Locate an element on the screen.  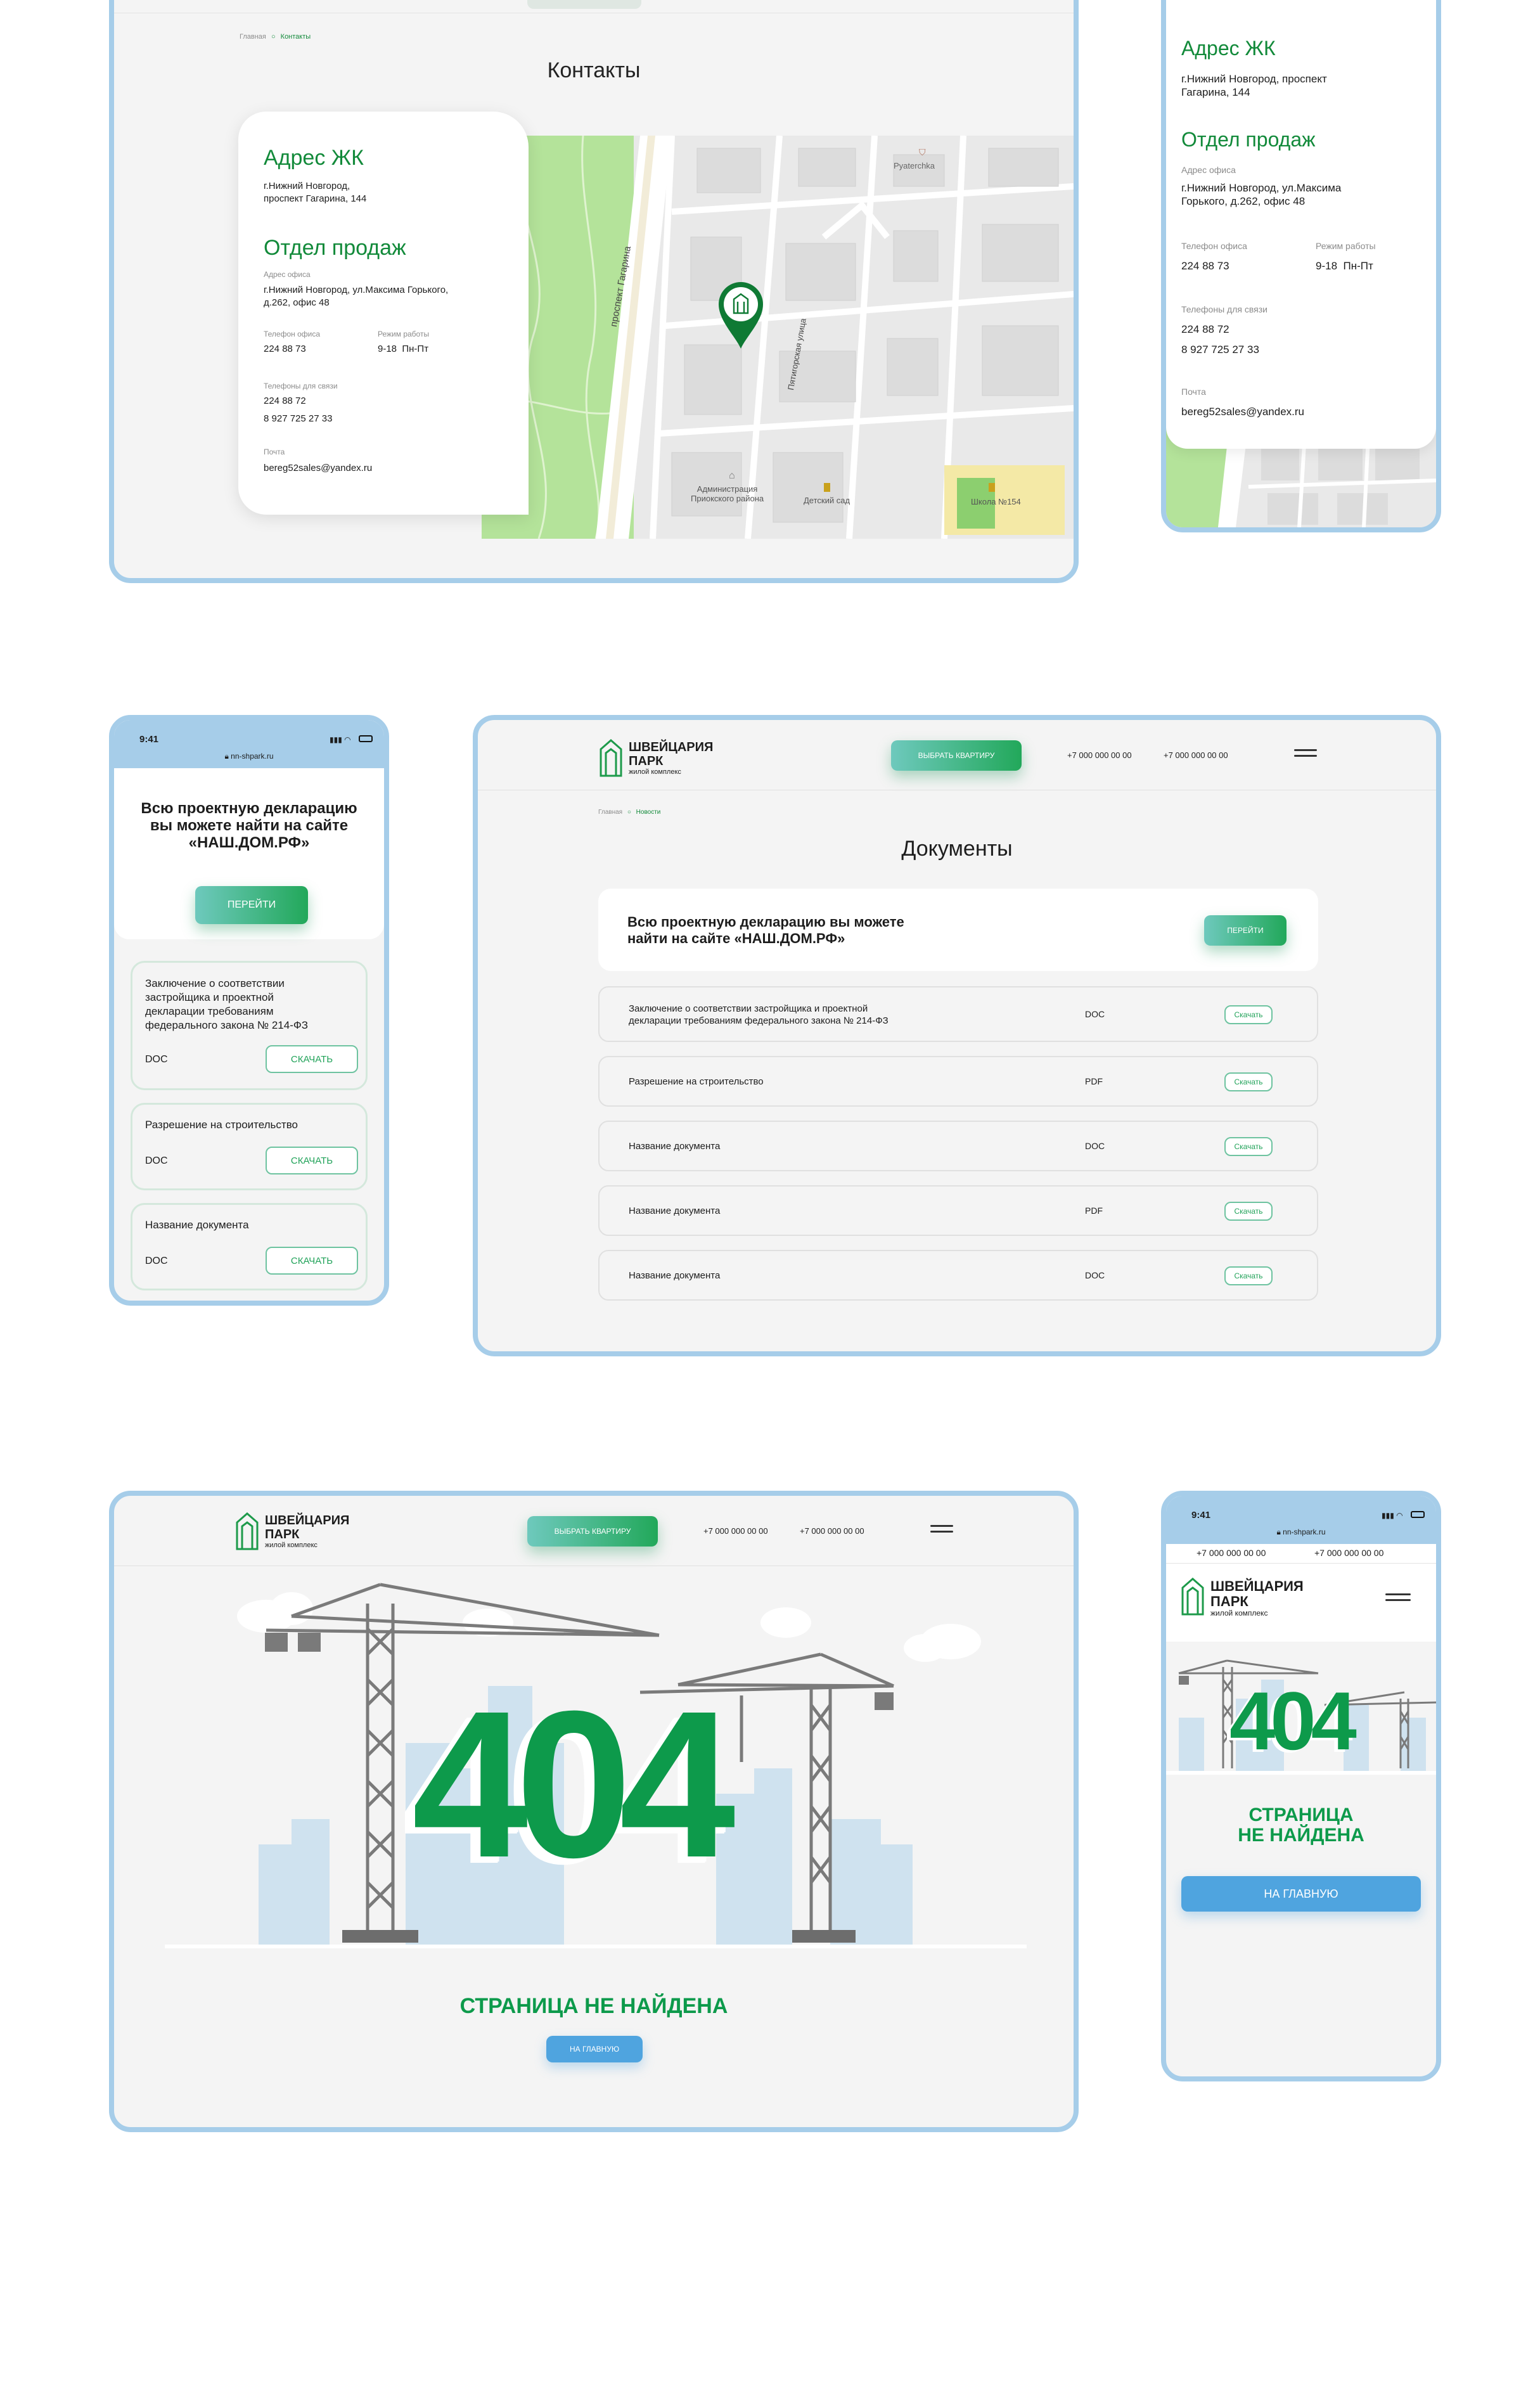
m-doc-card-3: Название документа DOC СКАЧАТЬ is located at coordinates (250, 1246).